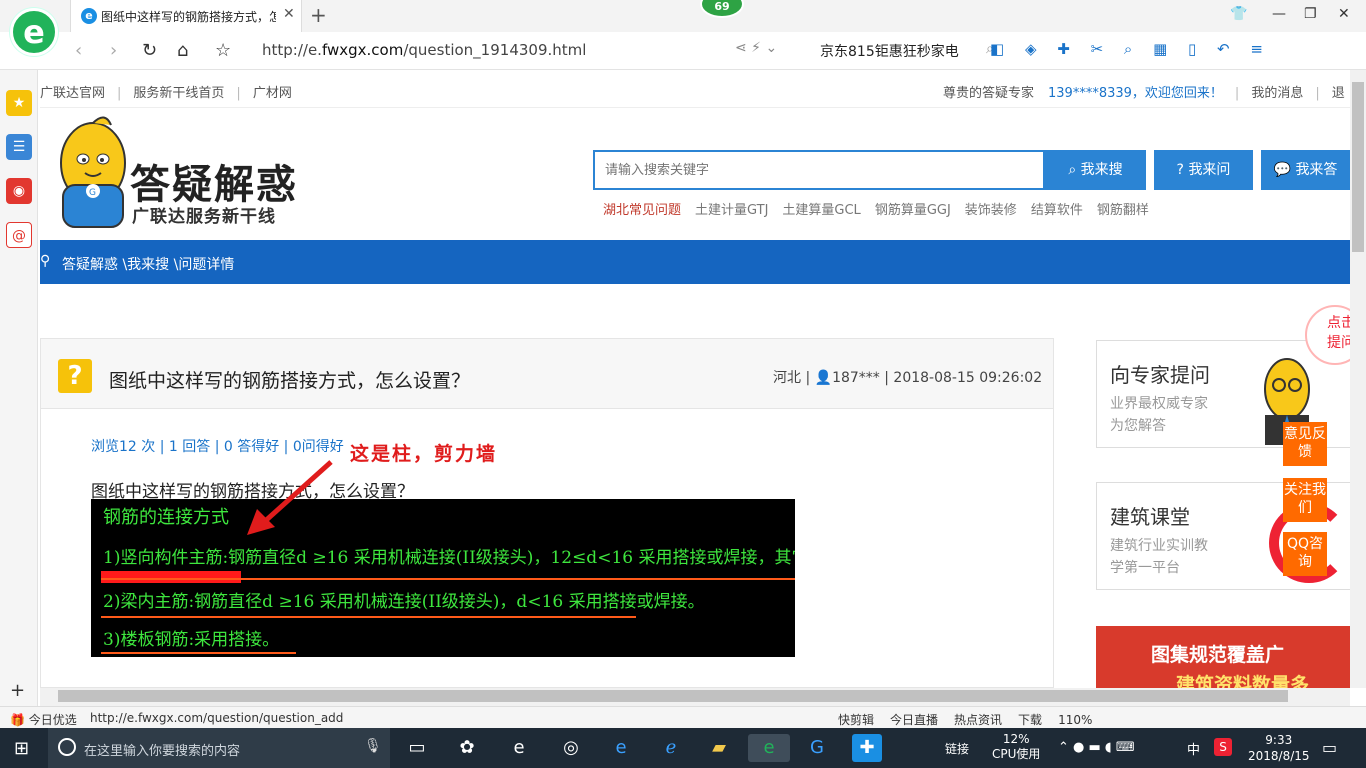 The image size is (1366, 768). I want to click on feedback-button: 意见反馈, so click(1305, 444).